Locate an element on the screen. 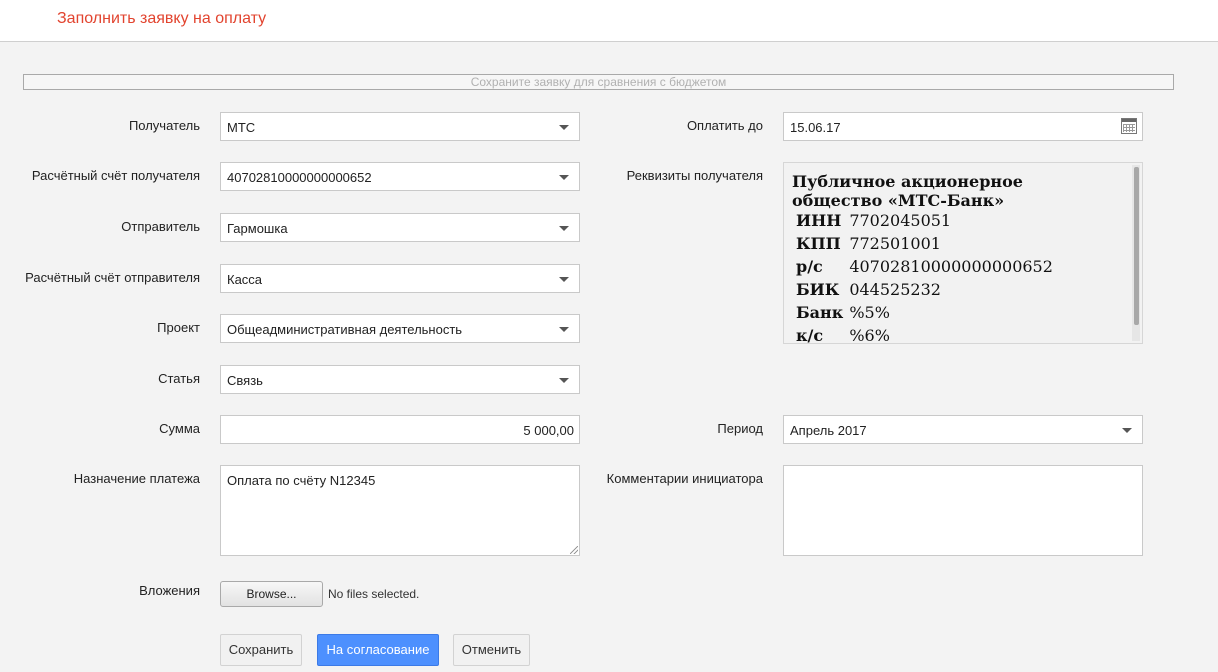 The width and height of the screenshot is (1218, 672). calendar-icon is located at coordinates (1129, 126).